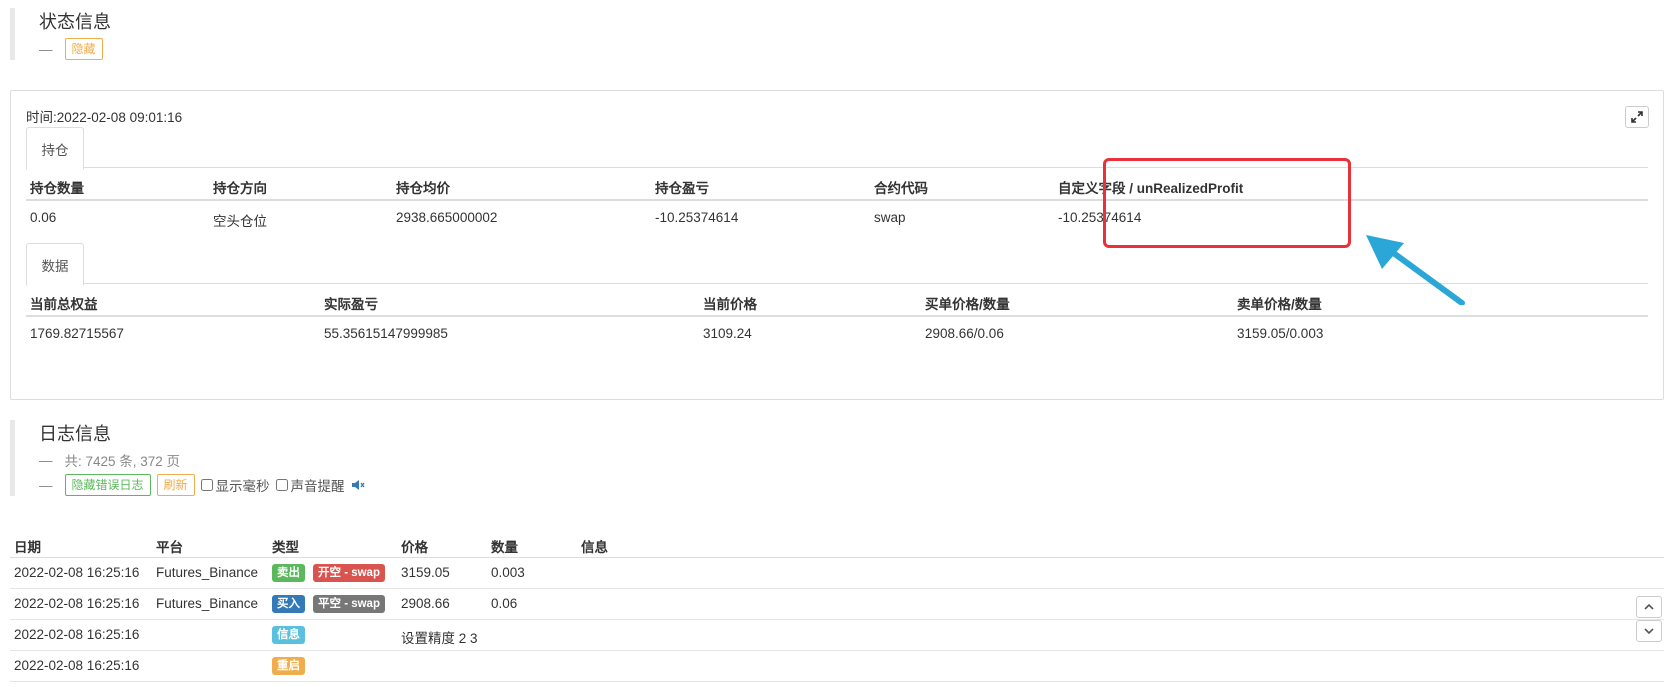 The height and width of the screenshot is (687, 1674). Describe the element at coordinates (1280, 333) in the screenshot. I see `cell: 3159.05/0.003` at that location.